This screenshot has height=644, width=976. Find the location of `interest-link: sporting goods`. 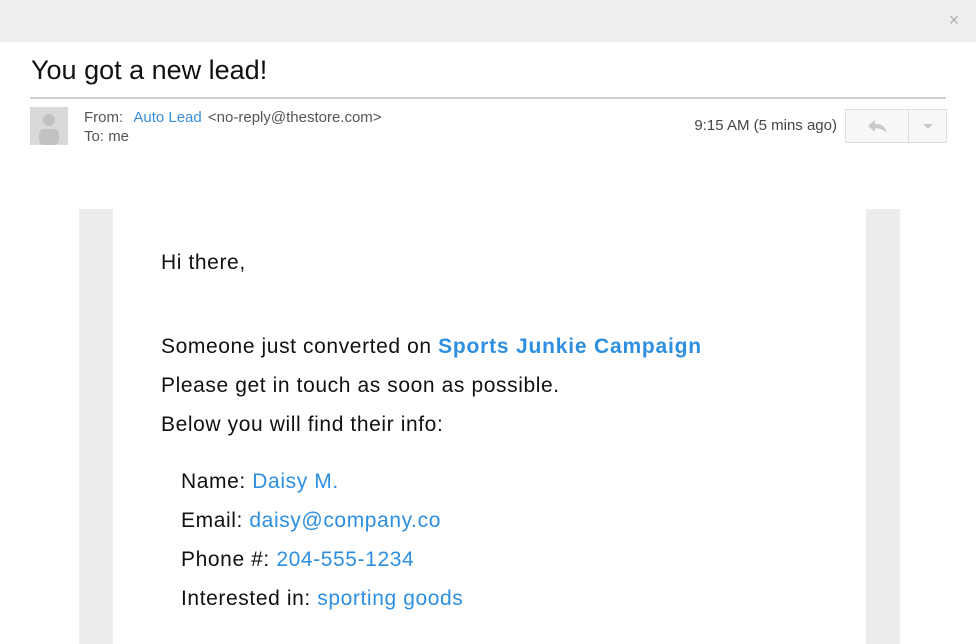

interest-link: sporting goods is located at coordinates (390, 598).